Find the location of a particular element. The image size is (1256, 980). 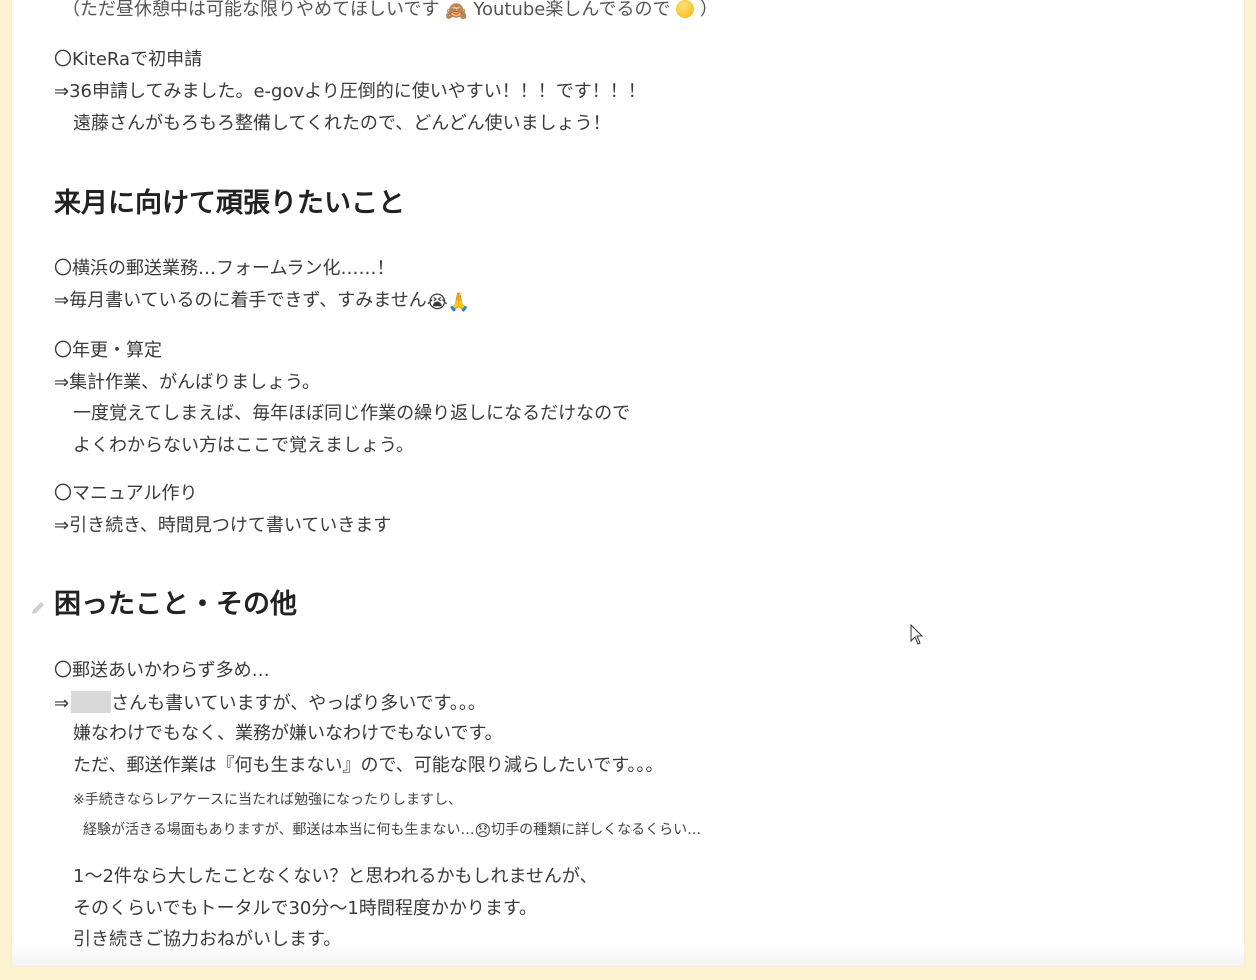

top-partial-line: （ただ昼休憩中は可能な限りやめてほしいです 🙈 Youtube楽しんでるので ） is located at coordinates (390, 11).